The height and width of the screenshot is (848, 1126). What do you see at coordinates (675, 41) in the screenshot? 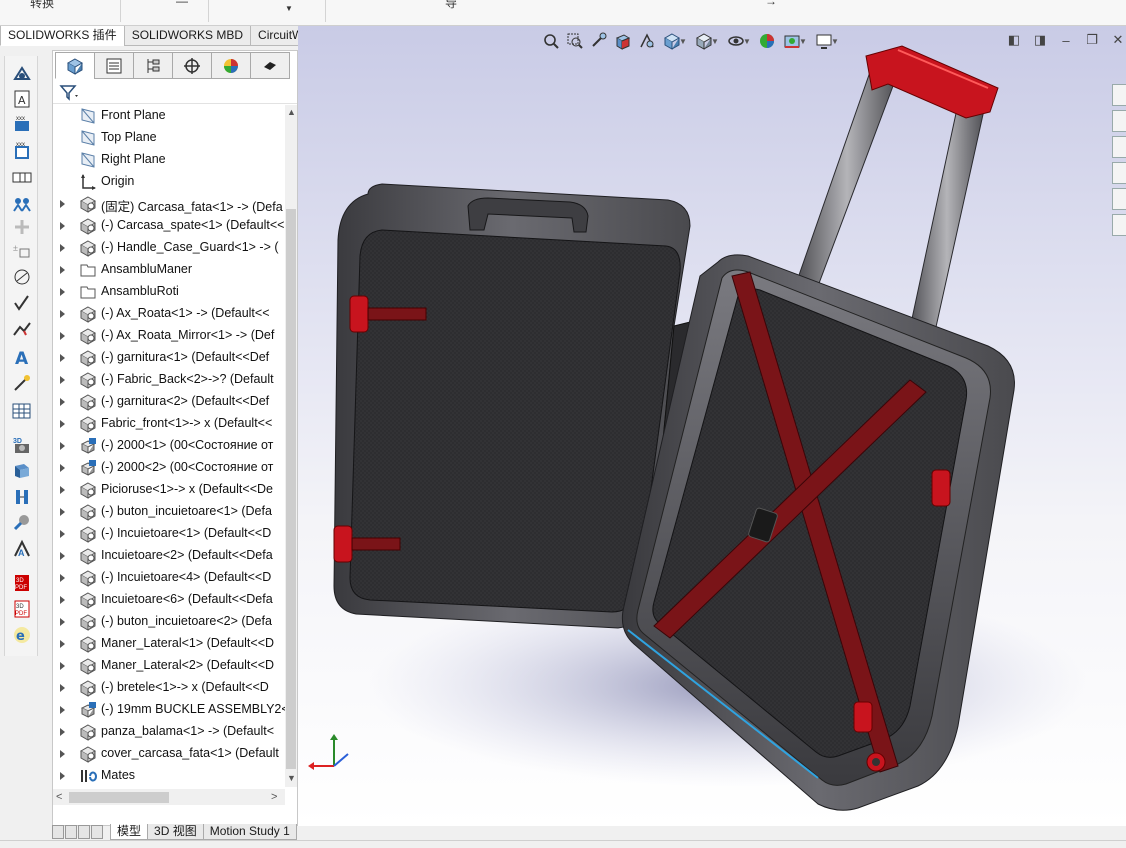
I see `view-orientation-dropdown: ▼` at bounding box center [675, 41].